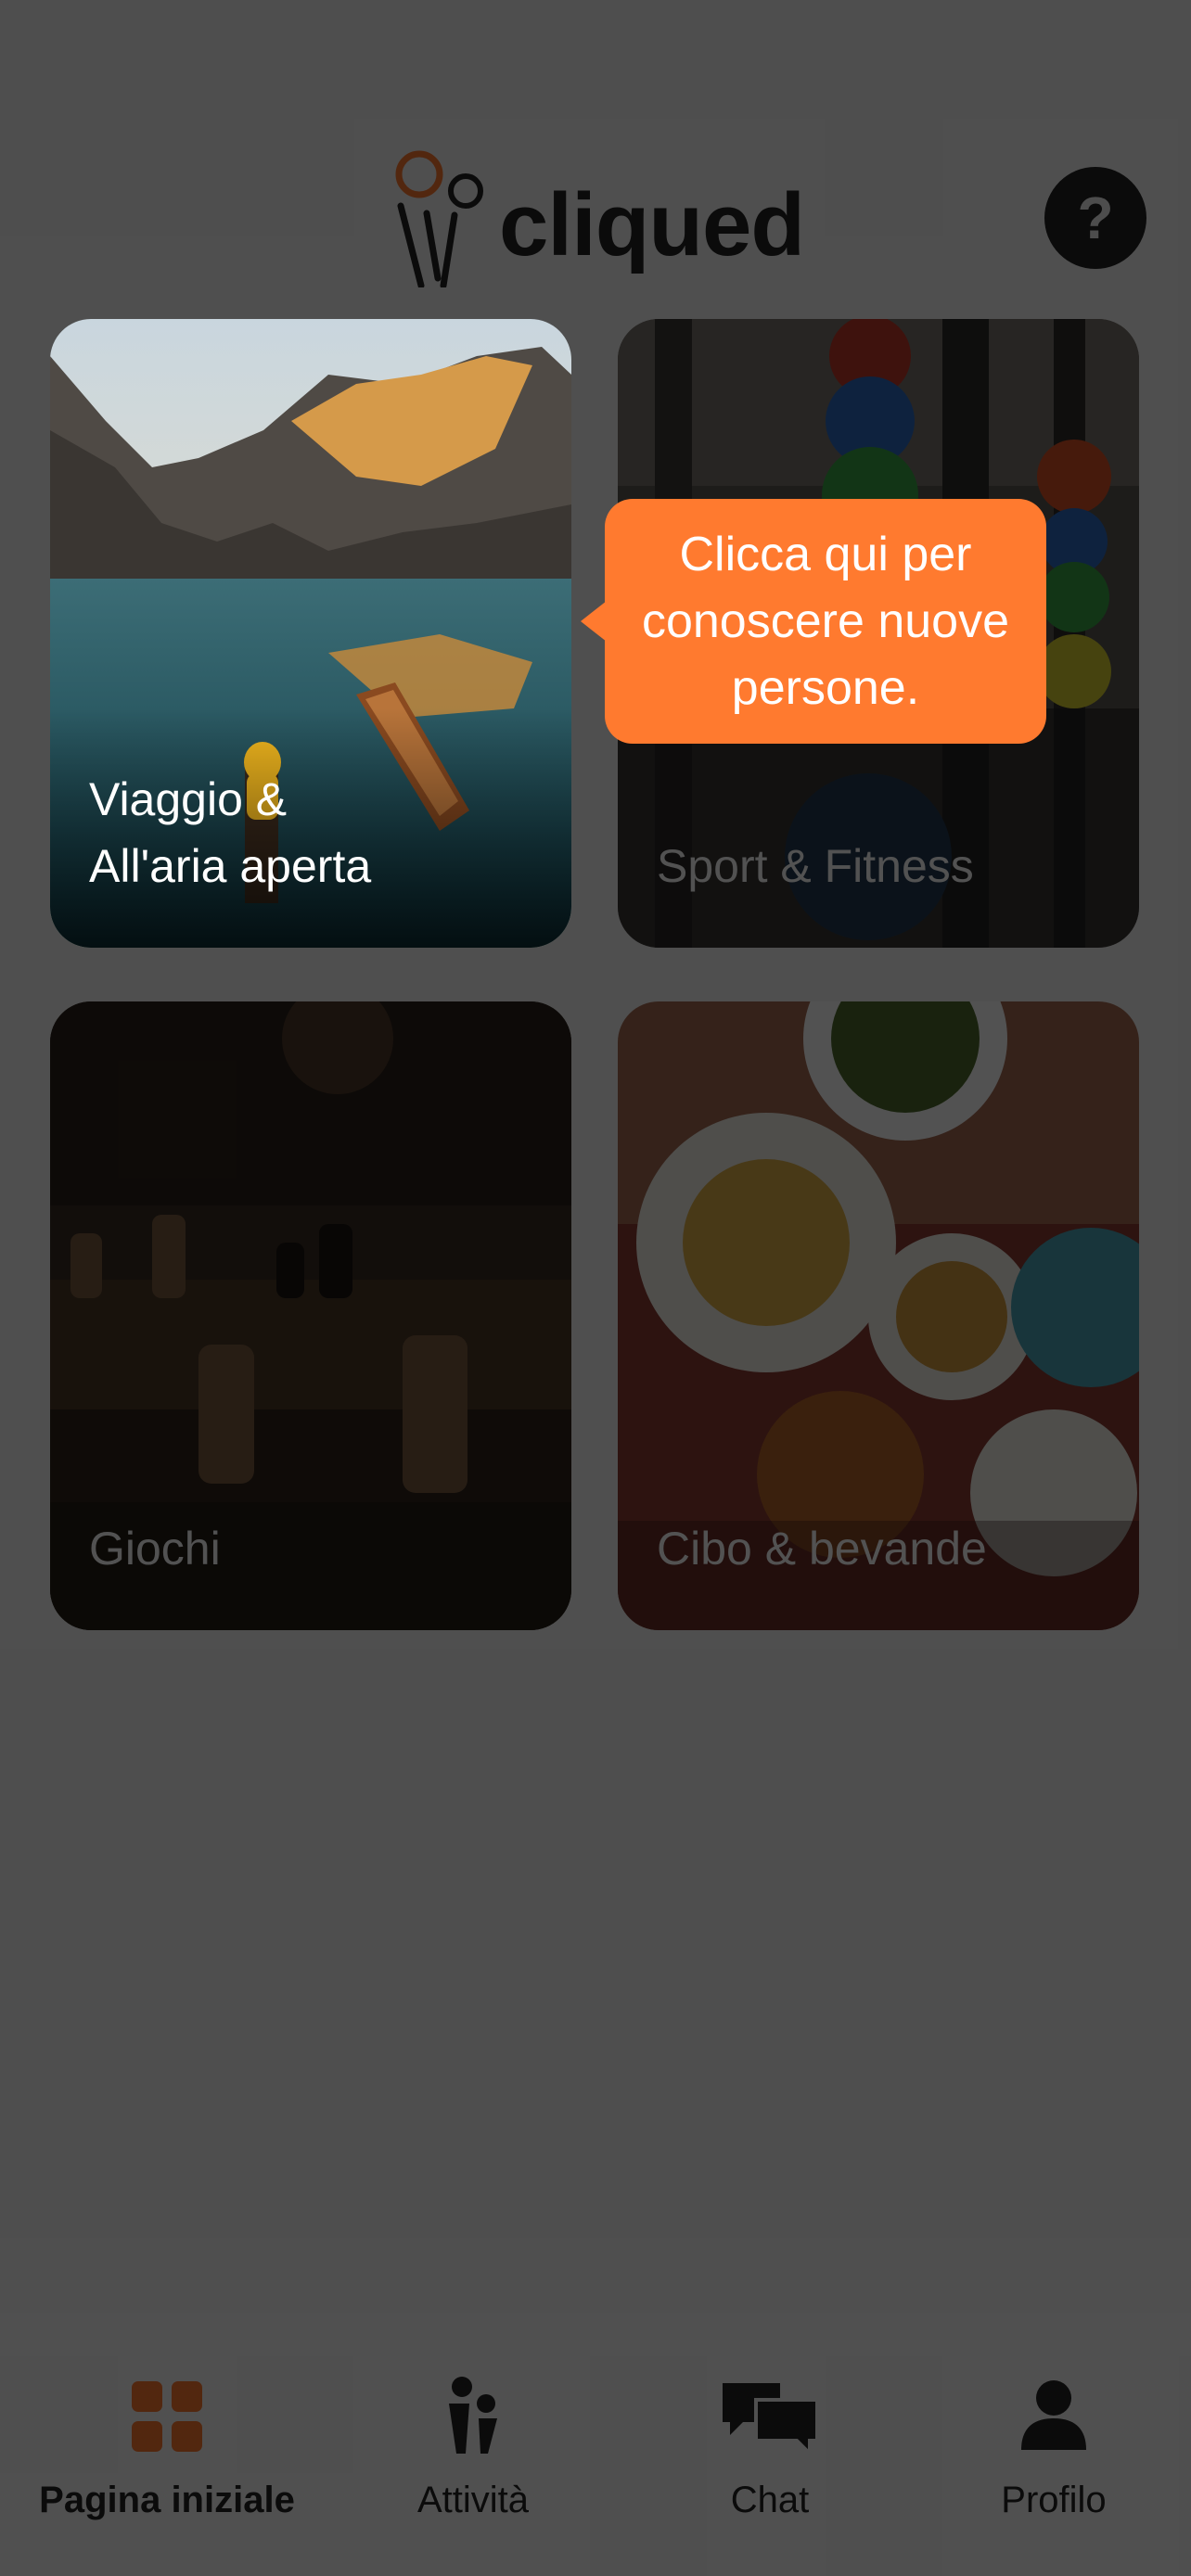  What do you see at coordinates (473, 2418) in the screenshot?
I see `people-icon` at bounding box center [473, 2418].